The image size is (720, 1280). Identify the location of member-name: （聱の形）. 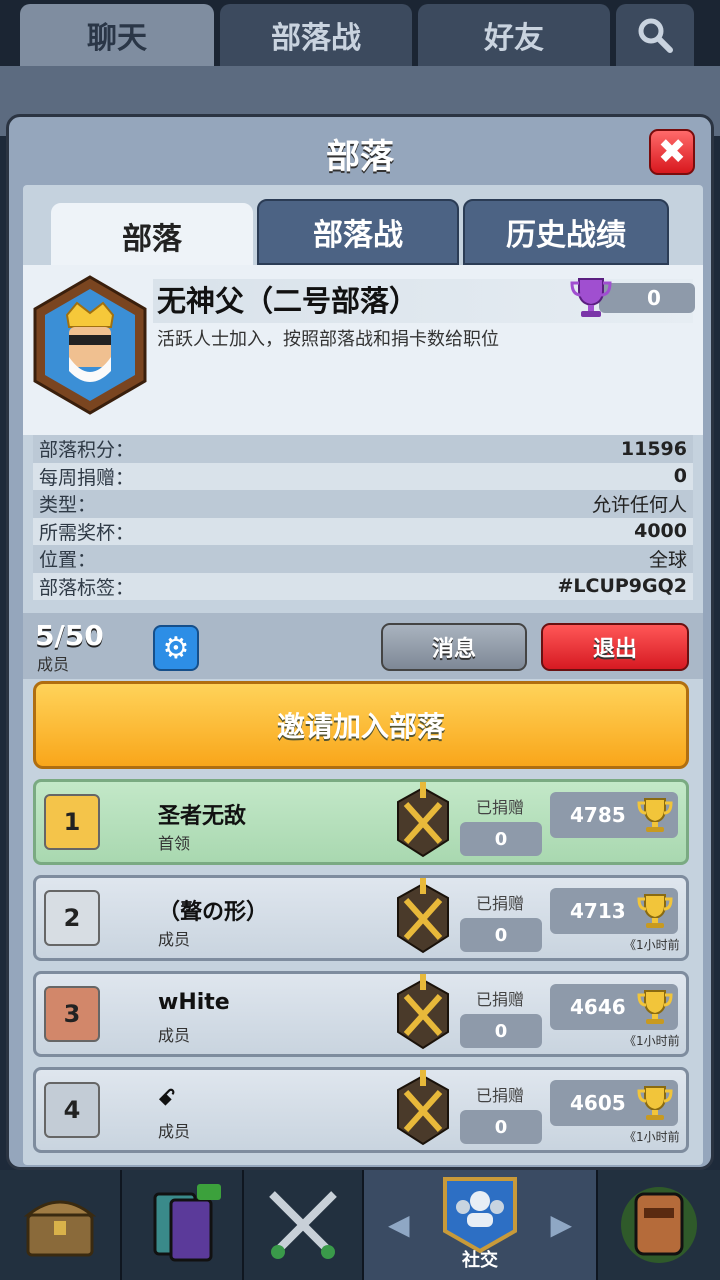
(213, 912).